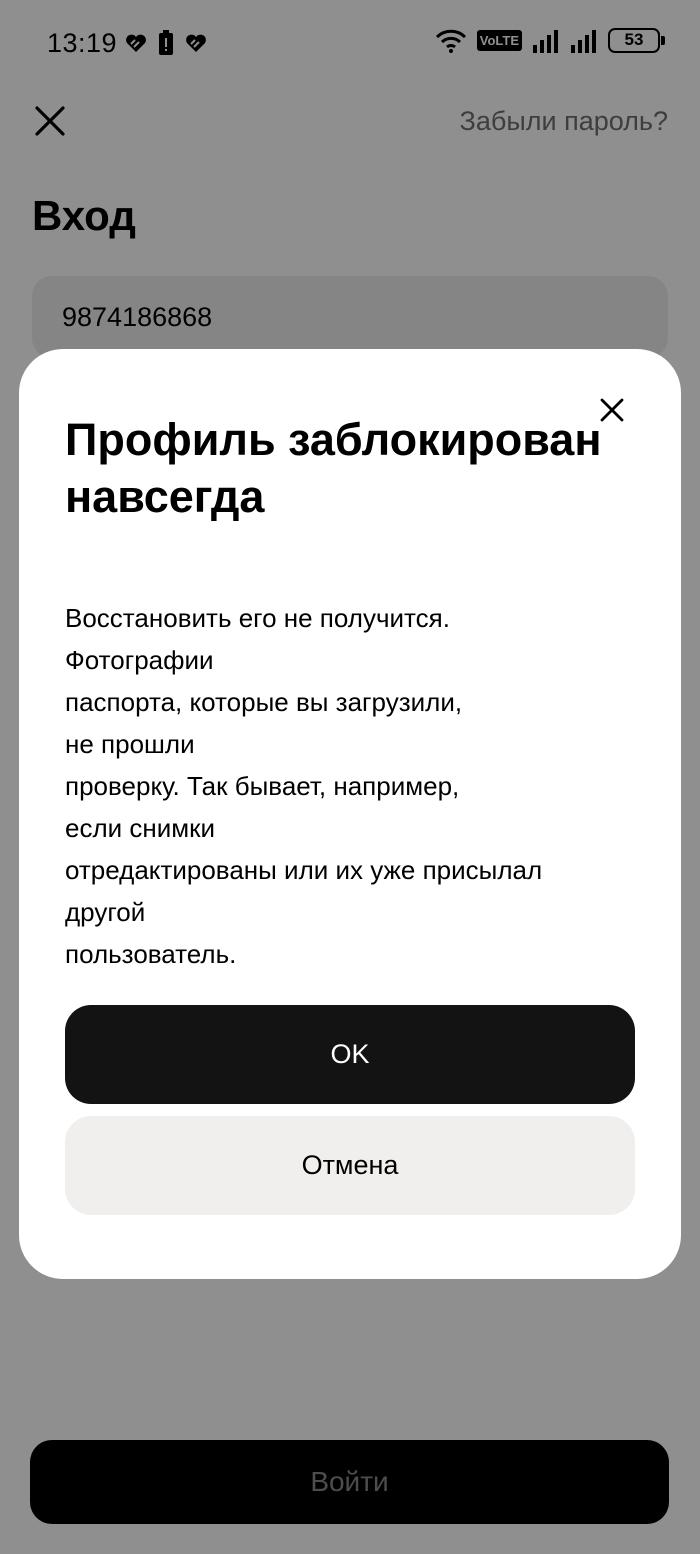  I want to click on dialog-message-line: проверку. Так бывает, например,, so click(262, 786).